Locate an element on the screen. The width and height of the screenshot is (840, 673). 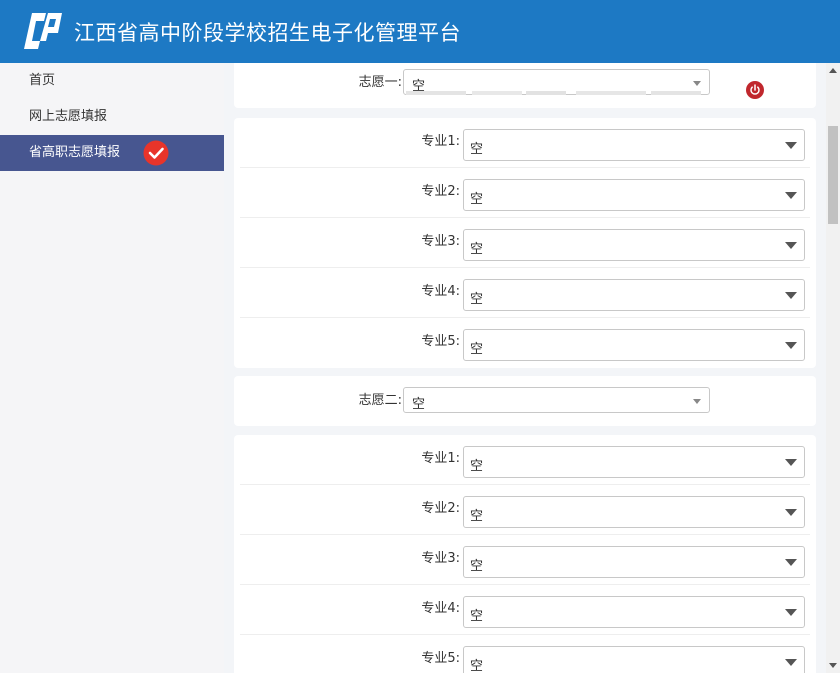
check-icon is located at coordinates (156, 153).